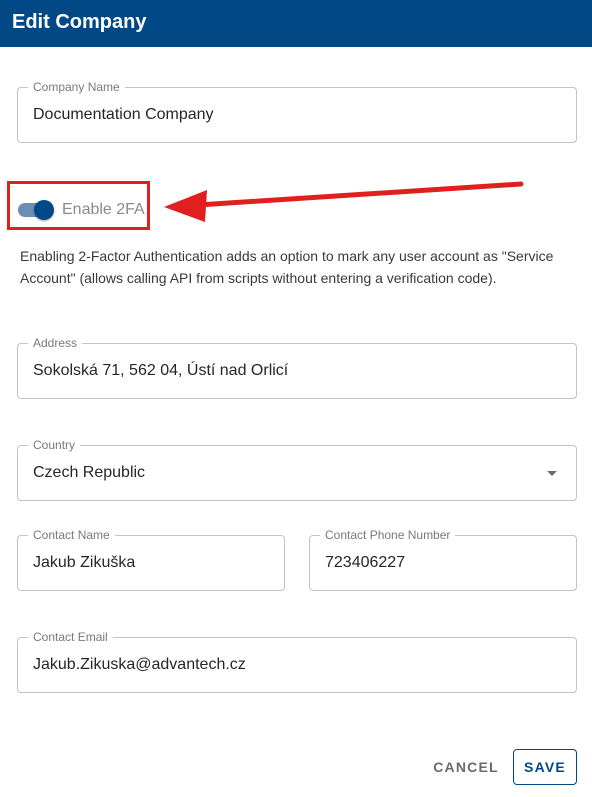 The image size is (592, 797). What do you see at coordinates (388, 535) in the screenshot?
I see `contact-phone-label: Contact Phone Number` at bounding box center [388, 535].